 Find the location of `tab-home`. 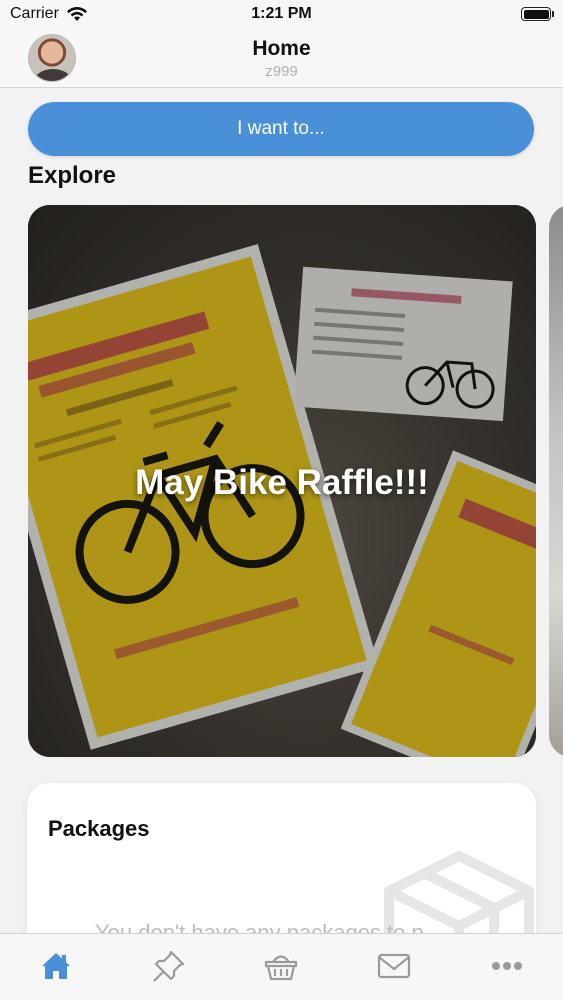

tab-home is located at coordinates (56, 967).